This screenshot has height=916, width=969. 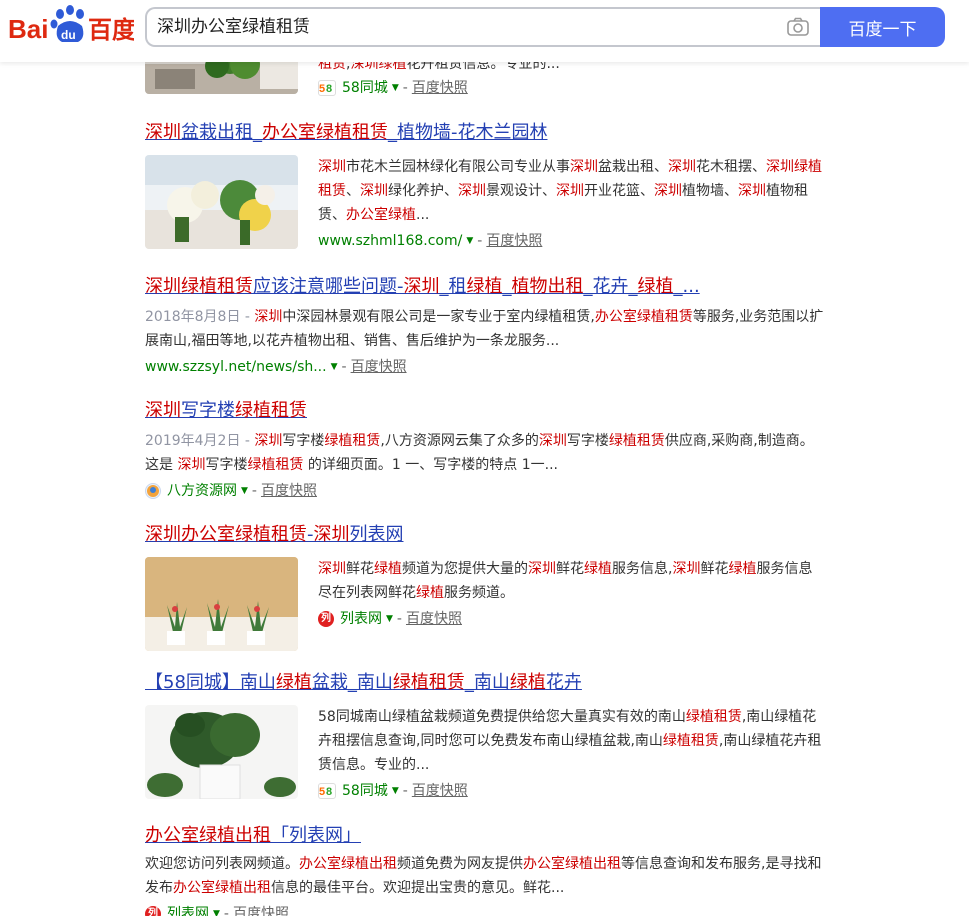 I want to click on result-date: 2018年8月8日 -, so click(x=200, y=317).